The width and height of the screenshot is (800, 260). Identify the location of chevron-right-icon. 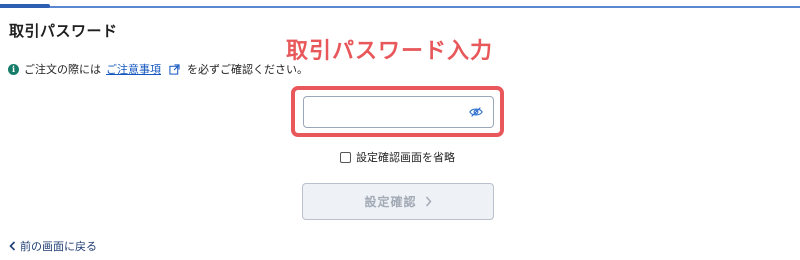
(428, 201).